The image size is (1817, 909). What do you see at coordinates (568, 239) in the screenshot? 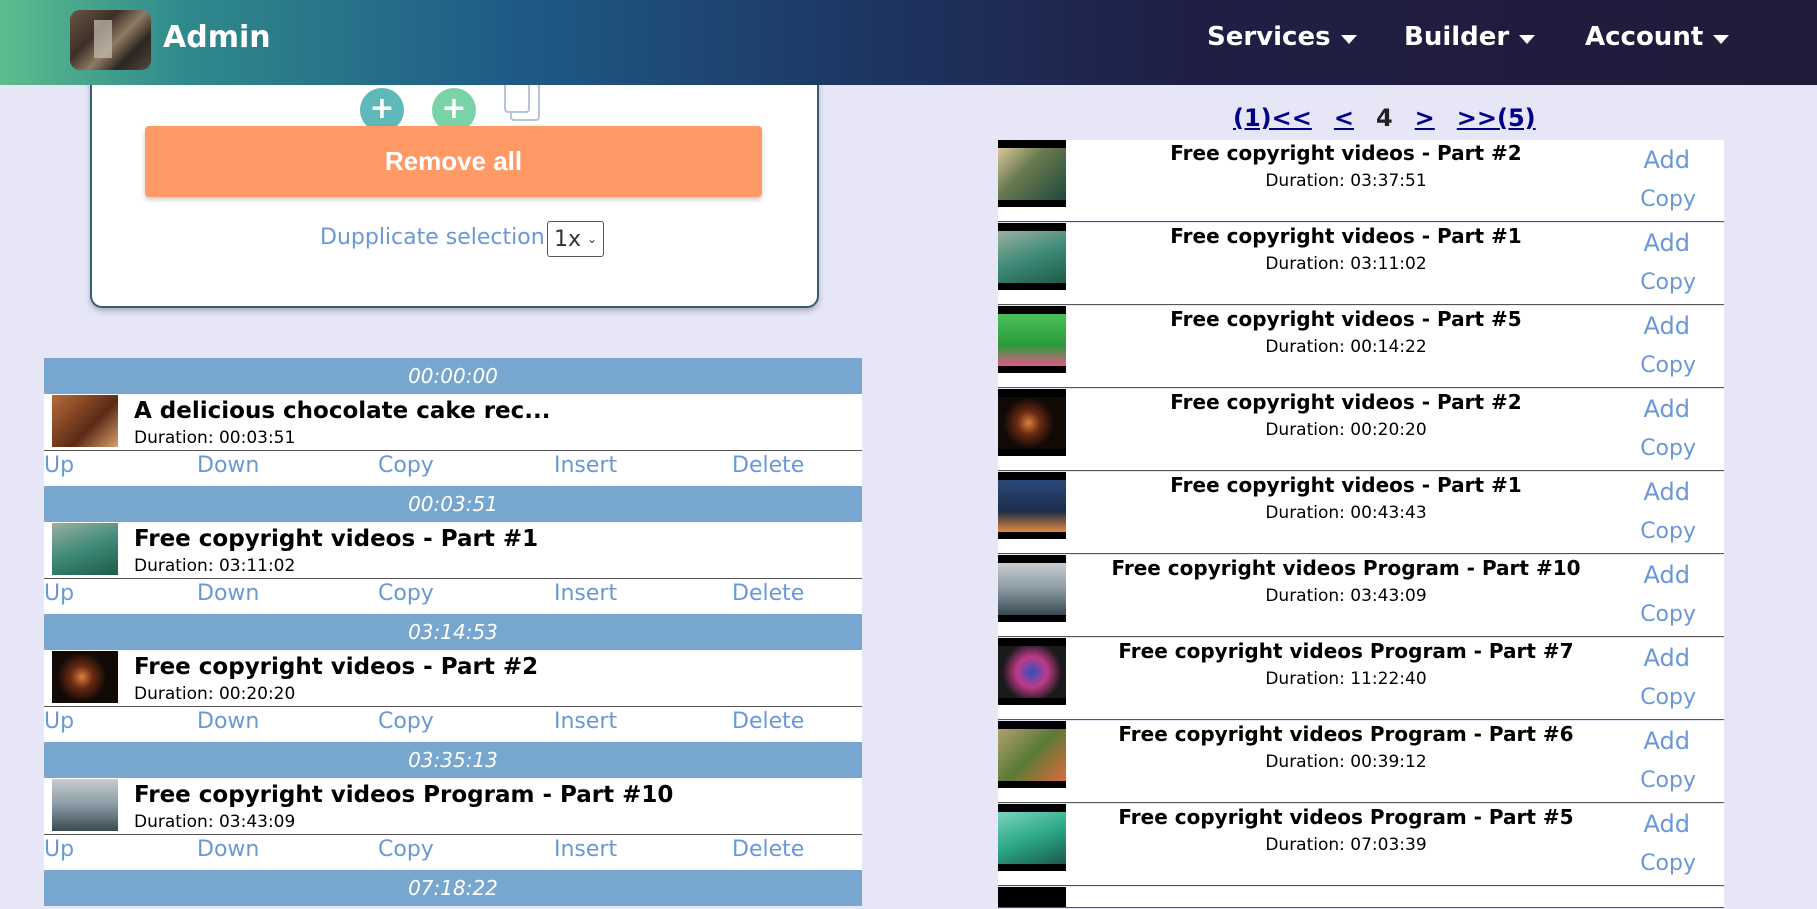
I see `duplicate-count-value: 1x` at bounding box center [568, 239].